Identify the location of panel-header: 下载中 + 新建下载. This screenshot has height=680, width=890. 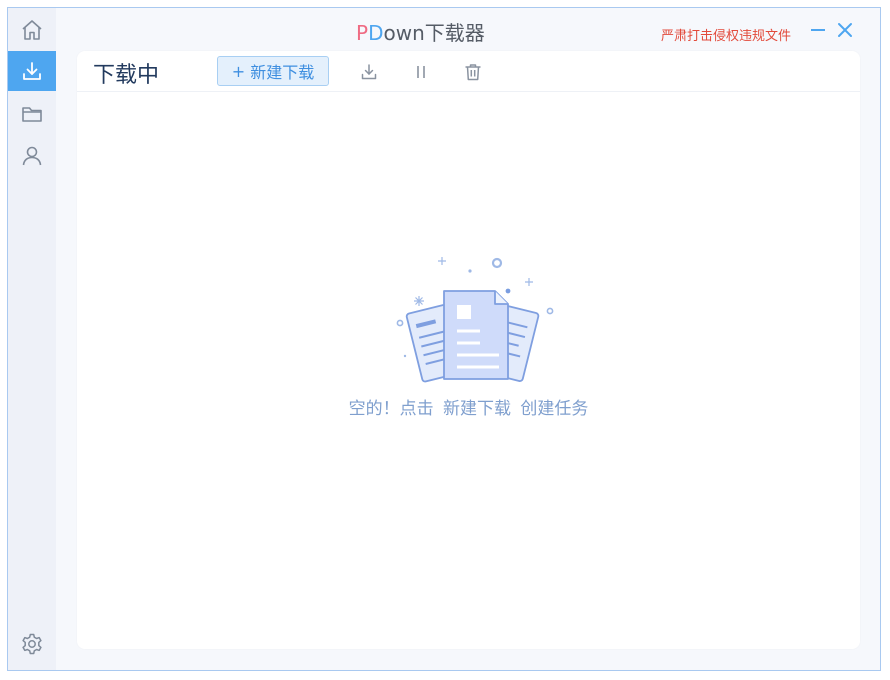
(468, 71).